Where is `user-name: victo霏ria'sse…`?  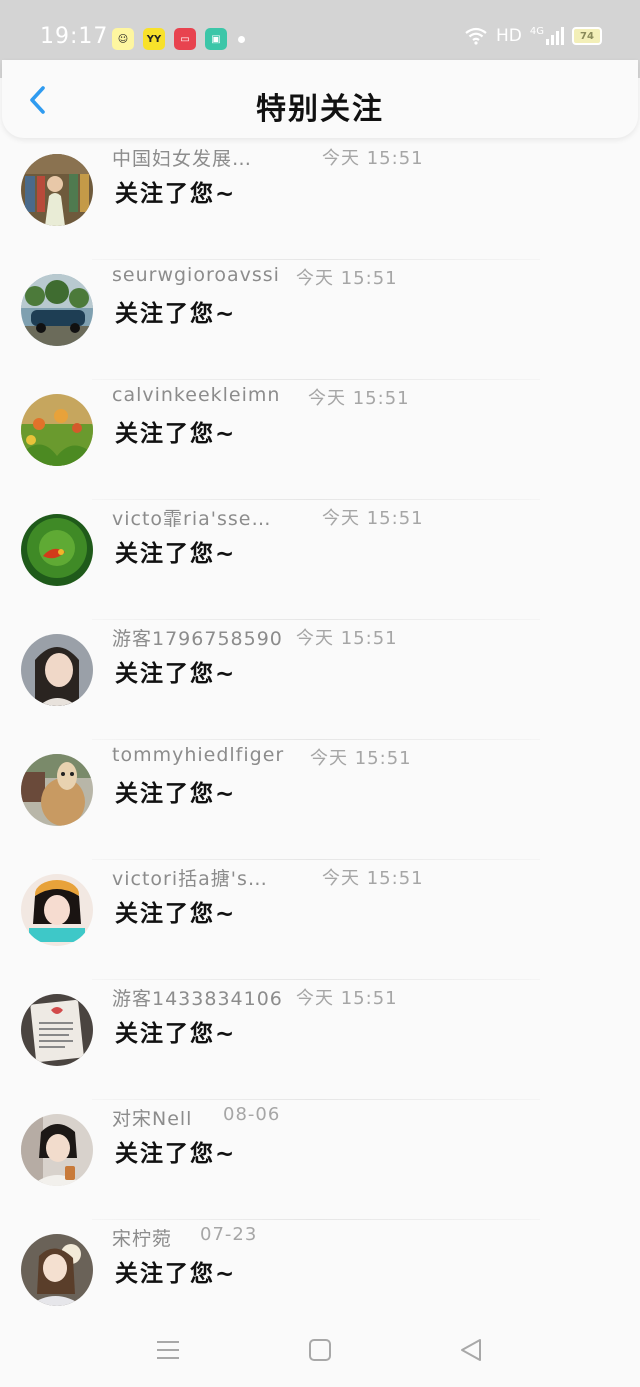 user-name: victo霏ria'sse… is located at coordinates (192, 519).